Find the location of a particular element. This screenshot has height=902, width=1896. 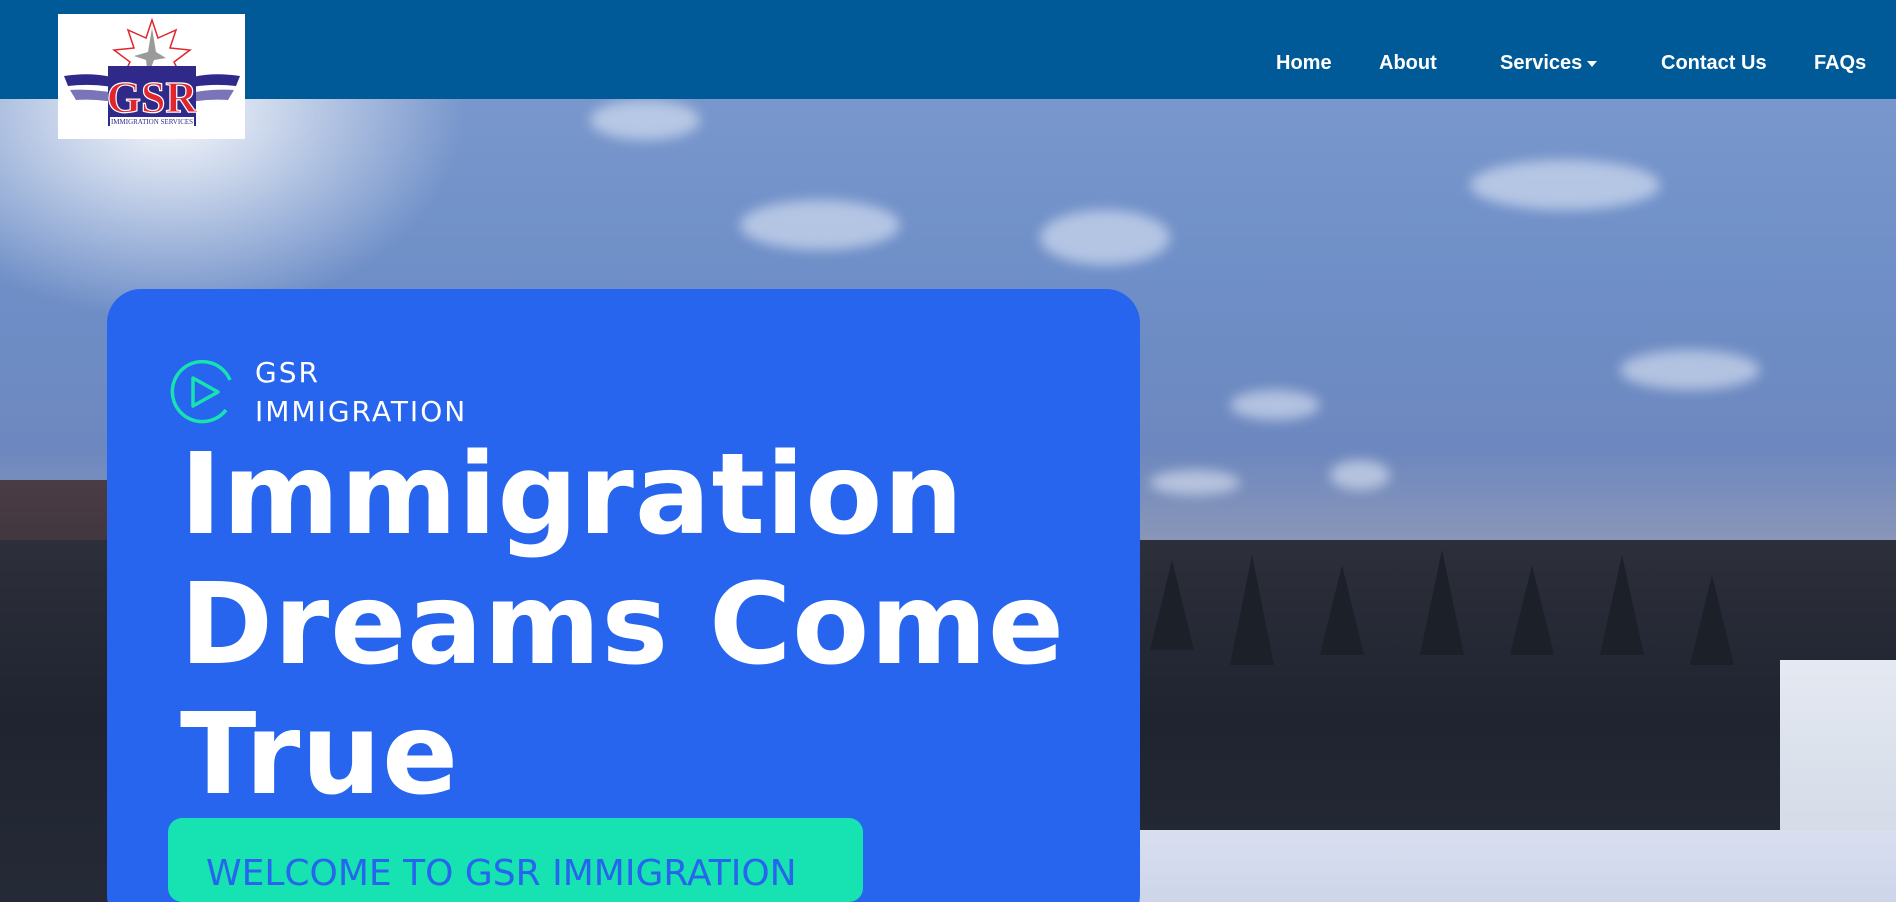

nav-faqs-link: FAQs is located at coordinates (1840, 63).